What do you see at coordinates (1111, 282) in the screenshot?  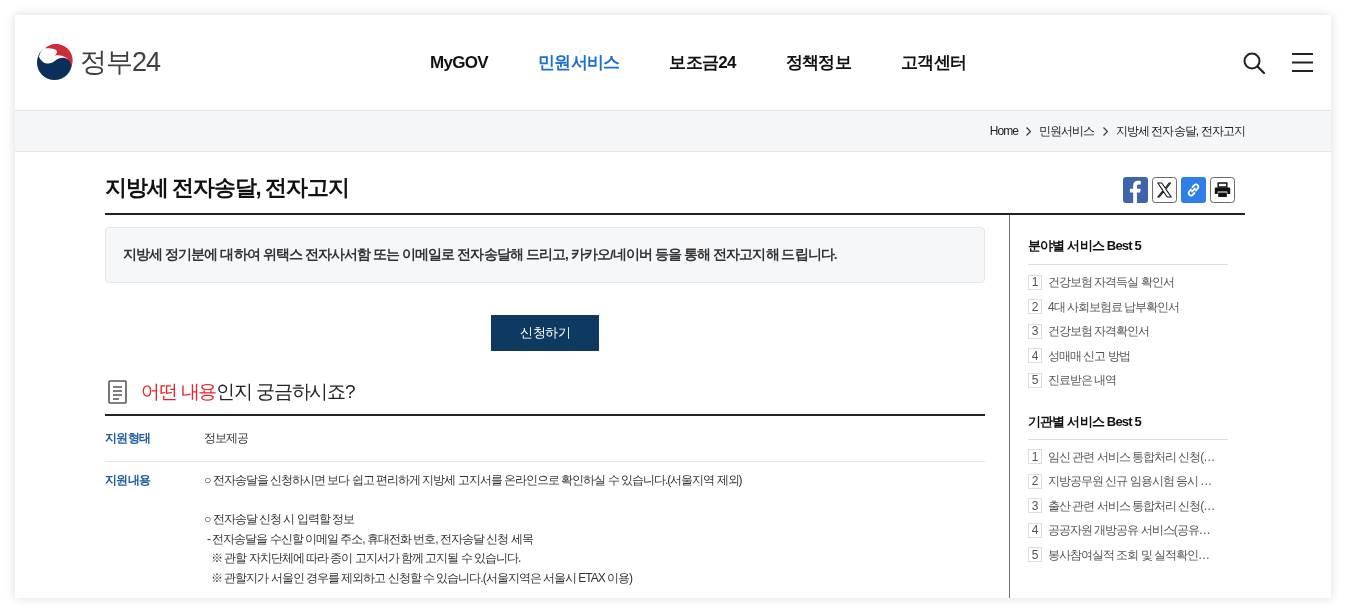 I see `sidebar-link: 건강보험 자격득실 확인서` at bounding box center [1111, 282].